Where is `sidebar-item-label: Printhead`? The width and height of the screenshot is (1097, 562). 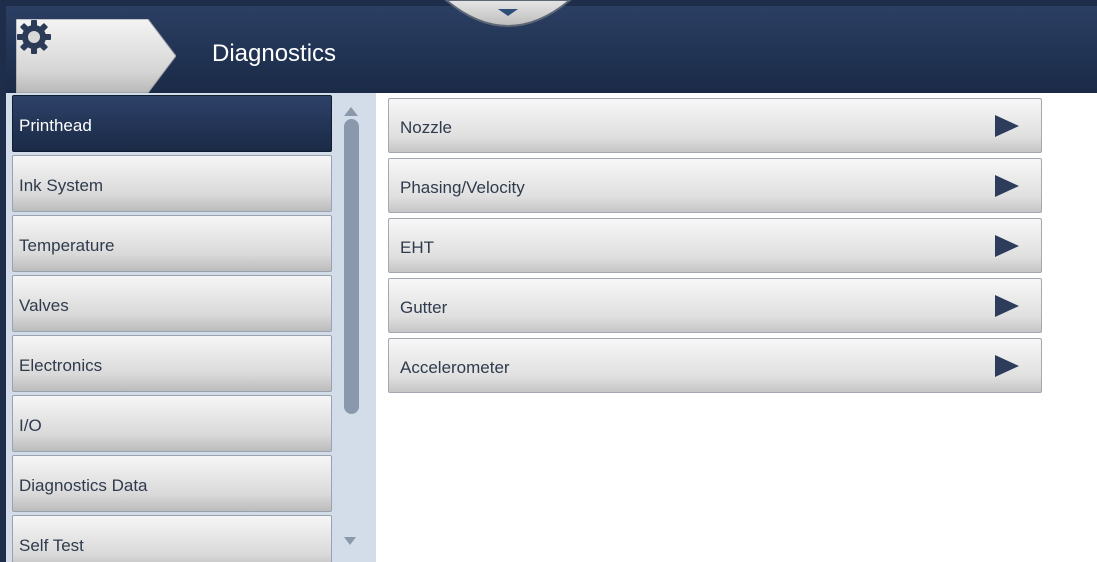
sidebar-item-label: Printhead is located at coordinates (55, 125).